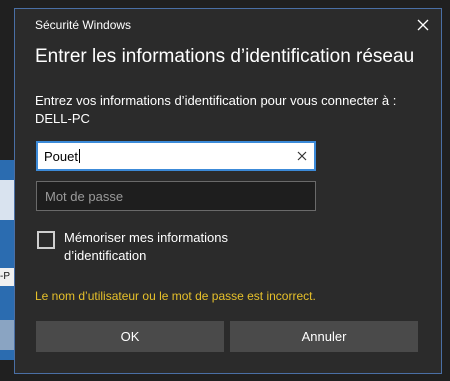 The width and height of the screenshot is (450, 381). I want to click on text-caret, so click(79, 156).